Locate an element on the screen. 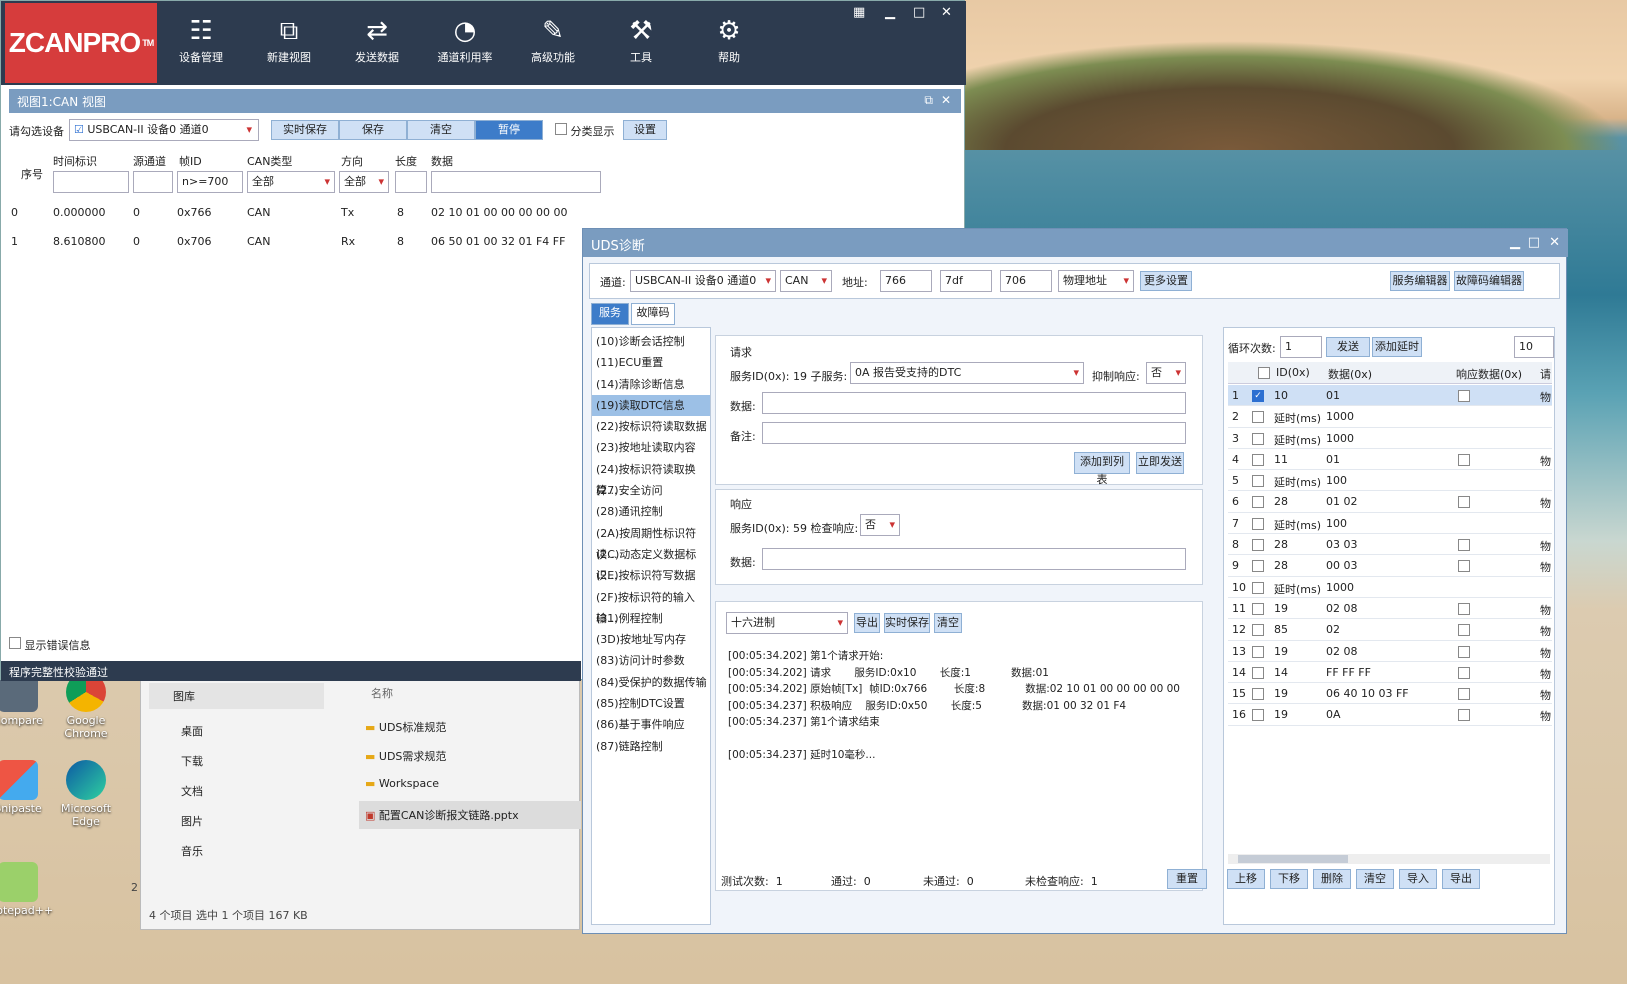 The height and width of the screenshot is (984, 1627). nav-item-pictures: 图片 is located at coordinates (192, 821).